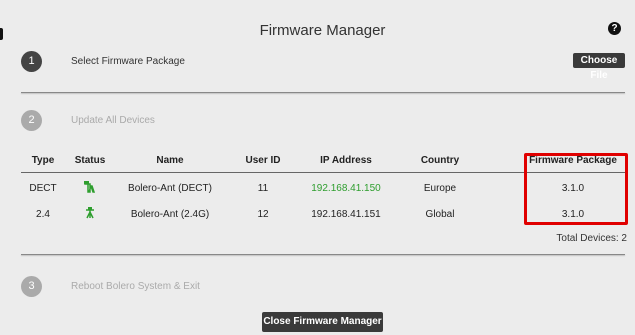  I want to click on row-2-user-id: 12, so click(263, 214).